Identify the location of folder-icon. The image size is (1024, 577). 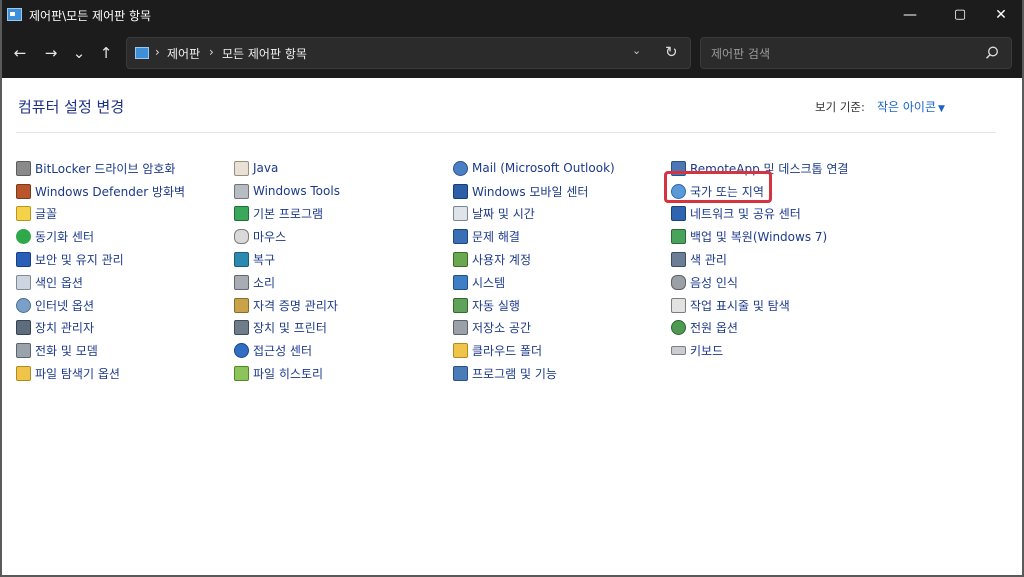
(23, 374).